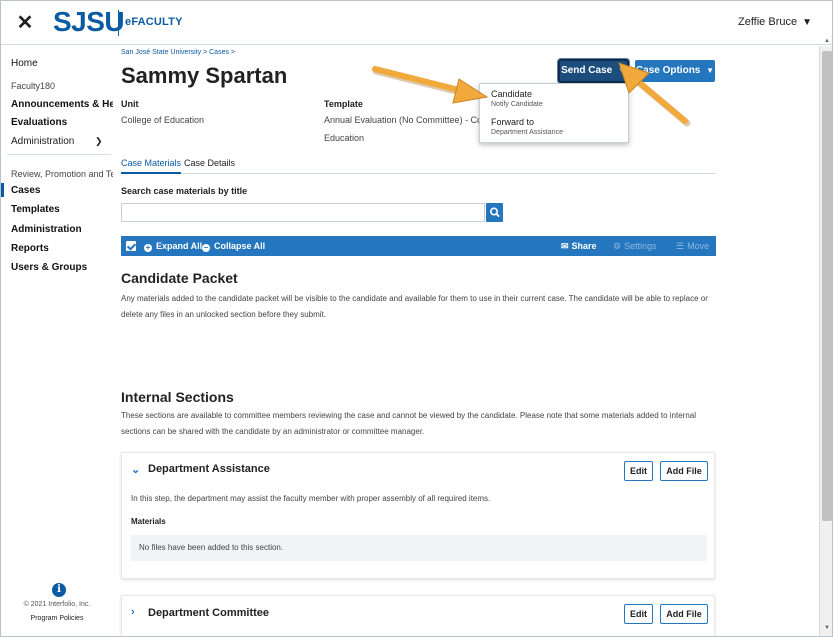 This screenshot has width=833, height=637. I want to click on sidebar-divider, so click(59, 154).